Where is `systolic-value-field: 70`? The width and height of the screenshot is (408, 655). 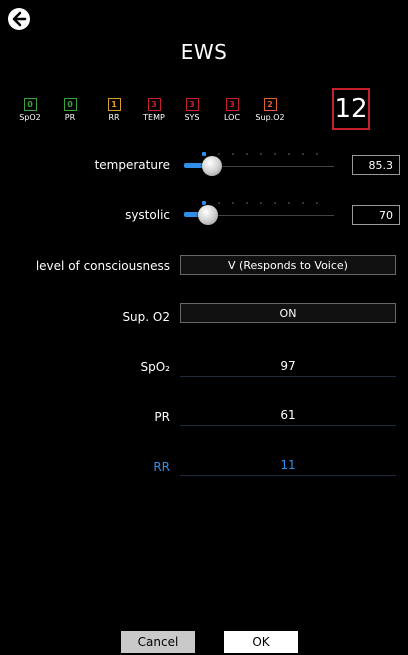 systolic-value-field: 70 is located at coordinates (376, 215).